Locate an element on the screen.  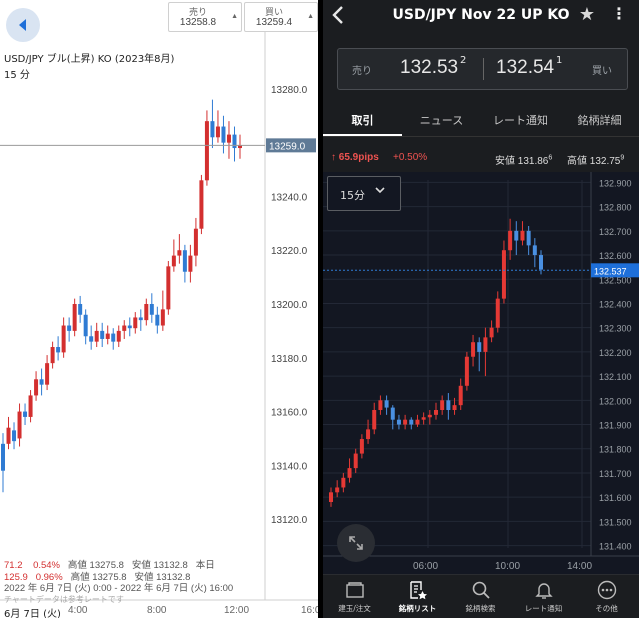
y-tick-label: 132.400 is located at coordinates (615, 304).